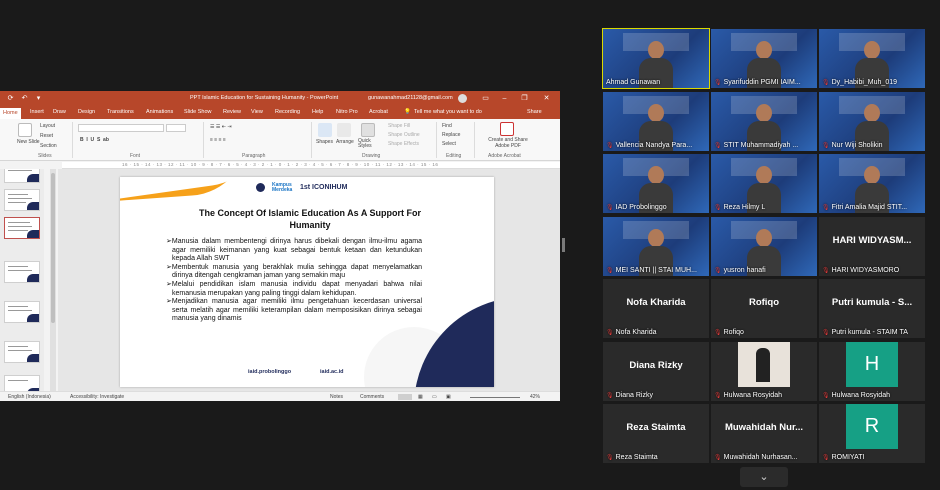  Describe the element at coordinates (764, 246) in the screenshot. I see `participant-tile: 🎙 yusron hanafi` at that location.